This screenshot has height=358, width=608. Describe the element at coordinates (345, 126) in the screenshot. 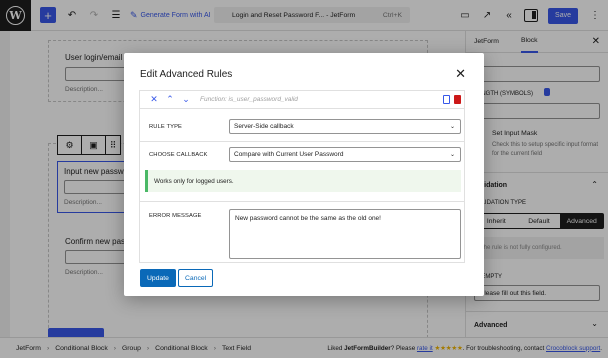

I see `rule-type-select: Server-Side callback ⌄` at that location.